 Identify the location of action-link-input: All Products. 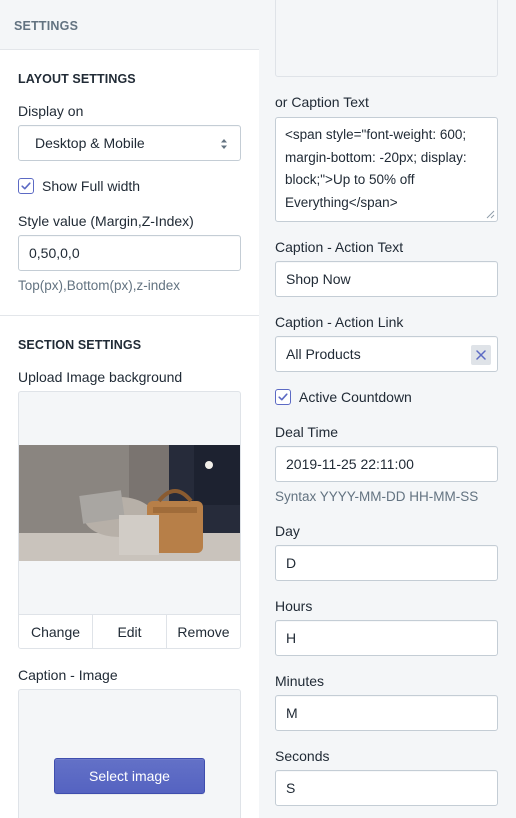
(386, 354).